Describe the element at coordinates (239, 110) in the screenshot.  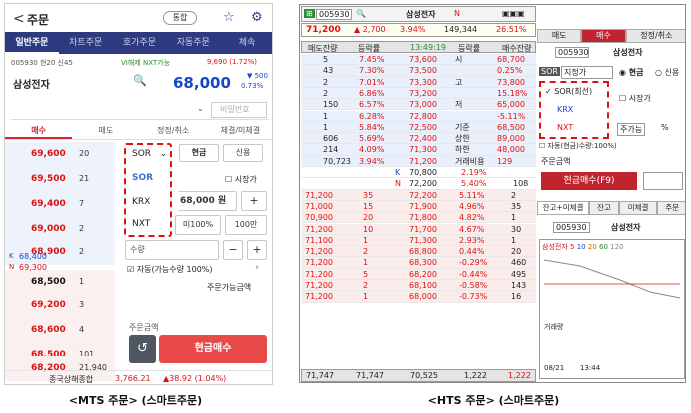
I see `password-field: 비밀번호` at that location.